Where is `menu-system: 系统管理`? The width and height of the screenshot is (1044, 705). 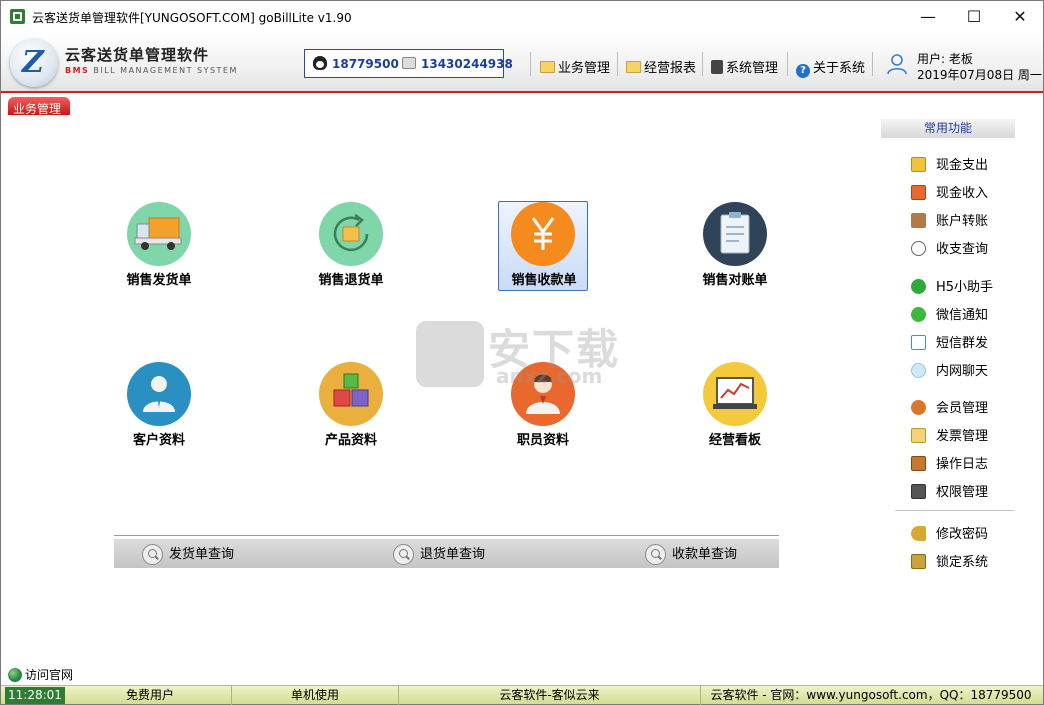
menu-system: 系统管理 is located at coordinates (744, 66).